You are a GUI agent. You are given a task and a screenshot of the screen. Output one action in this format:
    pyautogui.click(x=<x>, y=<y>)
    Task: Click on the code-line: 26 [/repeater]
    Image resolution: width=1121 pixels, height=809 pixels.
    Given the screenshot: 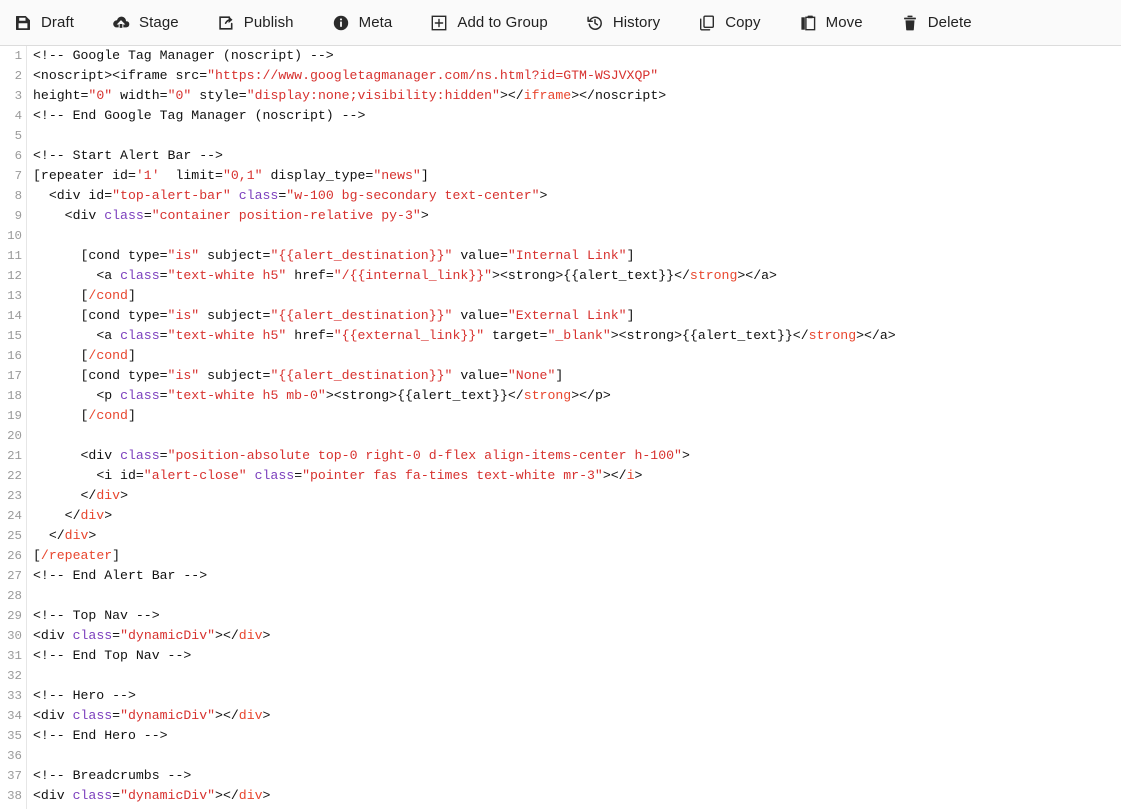 What is the action you would take?
    pyautogui.click(x=560, y=556)
    